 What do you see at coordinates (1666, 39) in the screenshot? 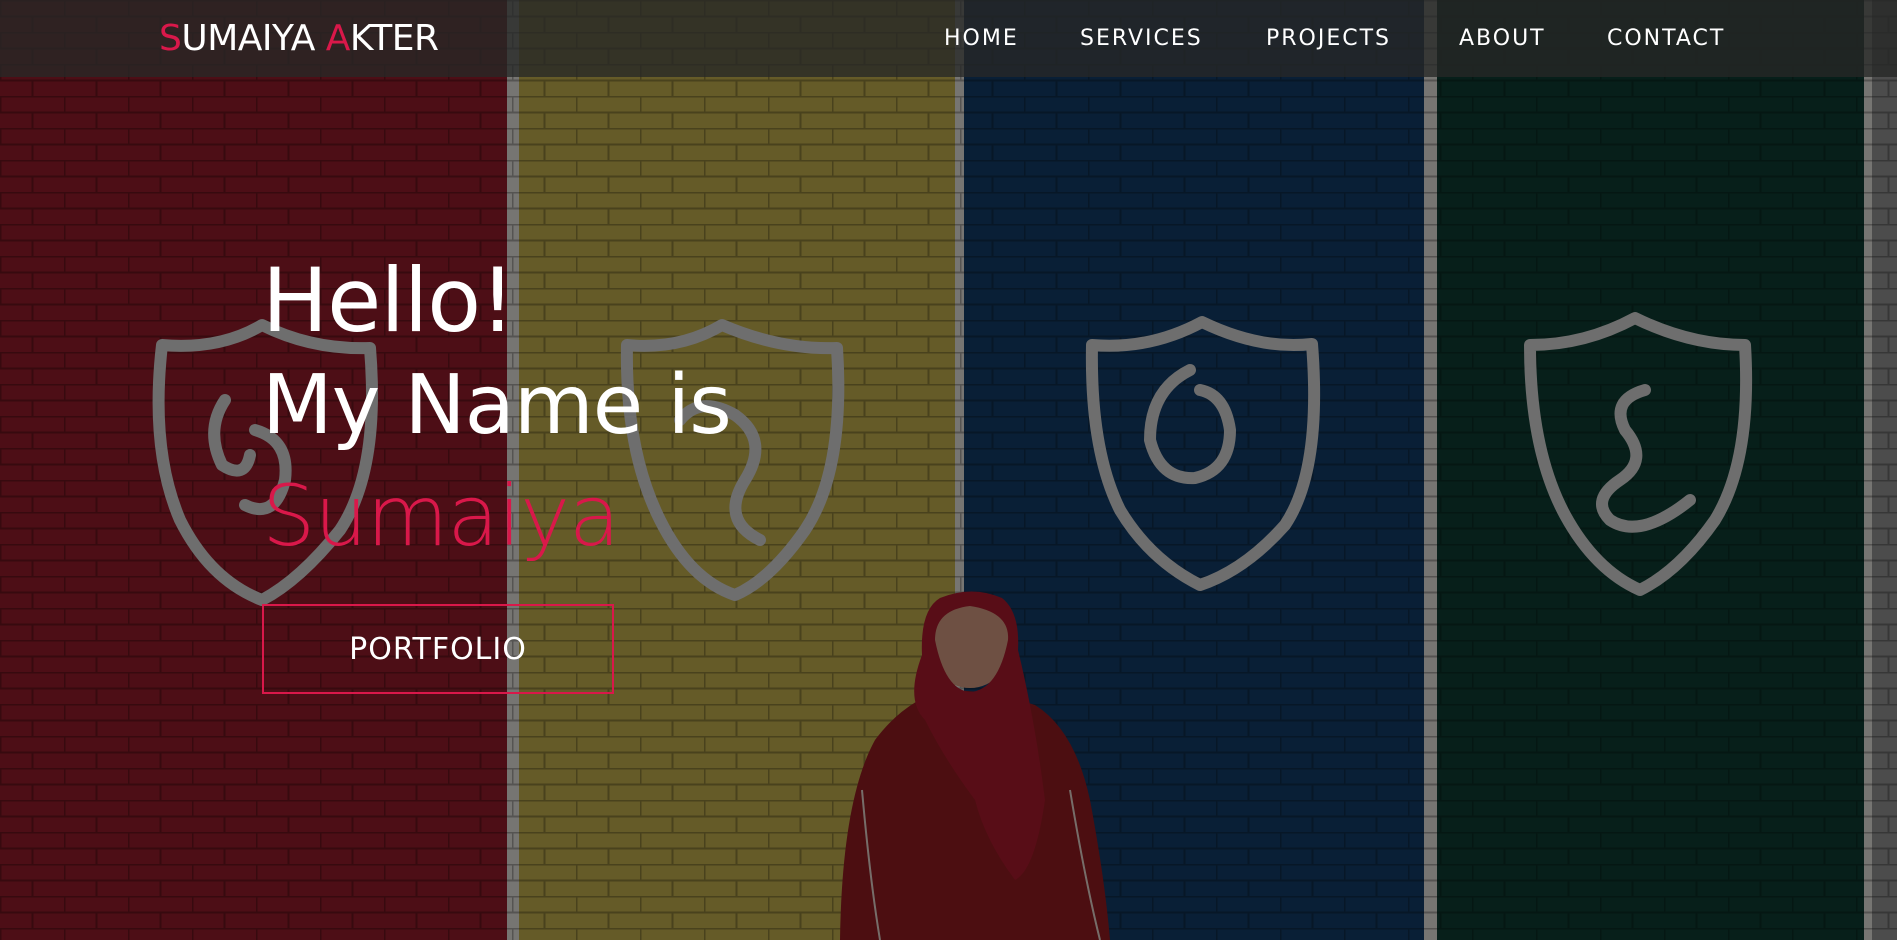
I see `nav-link-contact: CONTACT` at bounding box center [1666, 39].